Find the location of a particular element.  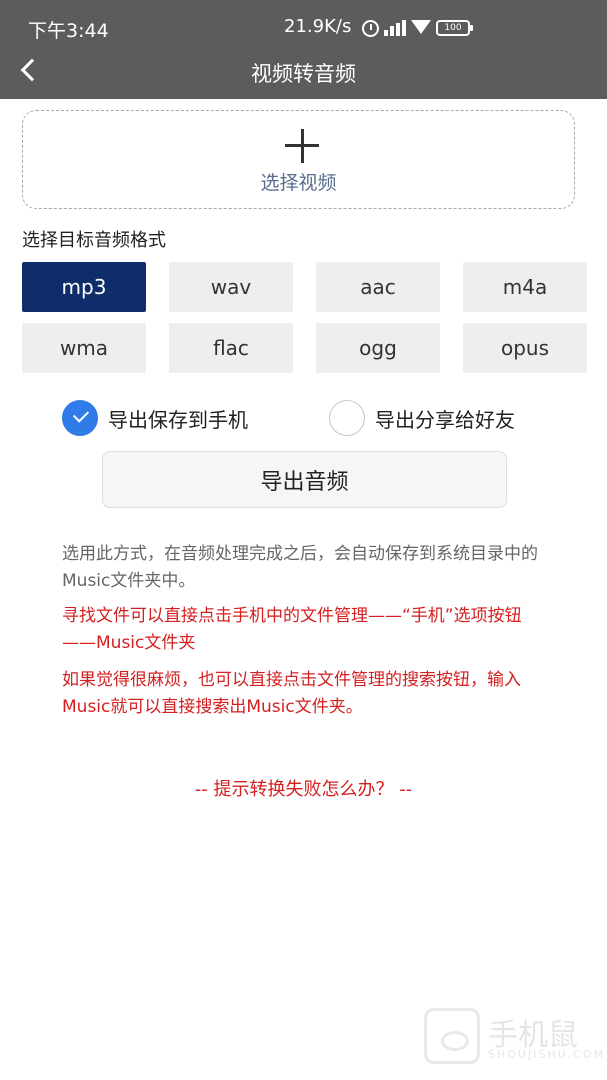

save-to-phone-label: 导出保存到手机 is located at coordinates (178, 419).